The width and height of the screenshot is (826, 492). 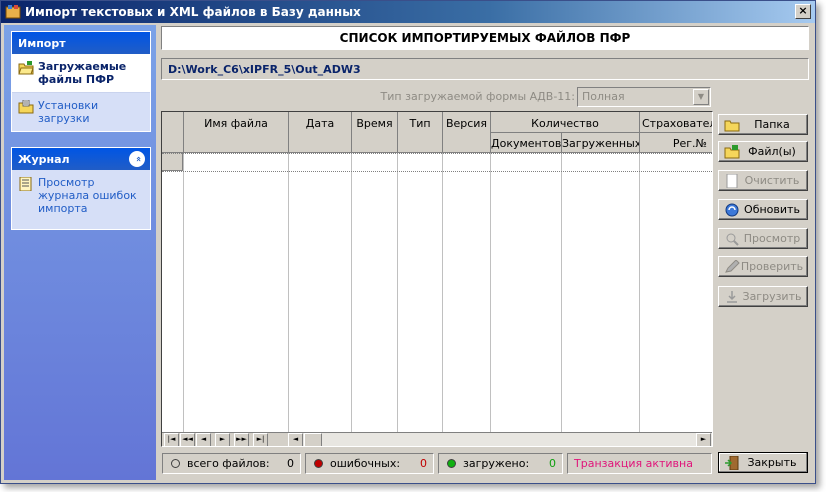 I want to click on sidebar-item-load-settings: Установки загрузки, so click(x=81, y=112).